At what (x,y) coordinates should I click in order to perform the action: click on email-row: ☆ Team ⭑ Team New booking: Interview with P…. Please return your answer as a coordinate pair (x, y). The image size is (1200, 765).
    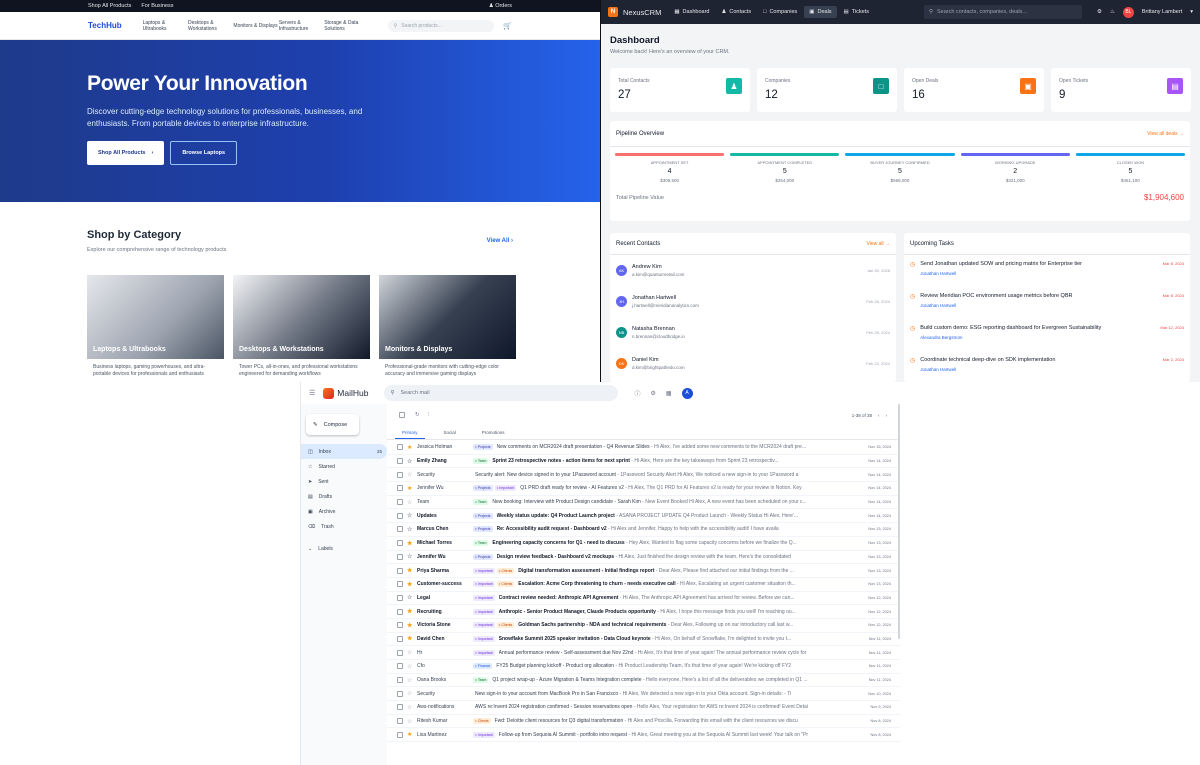
    Looking at the image, I should click on (643, 503).